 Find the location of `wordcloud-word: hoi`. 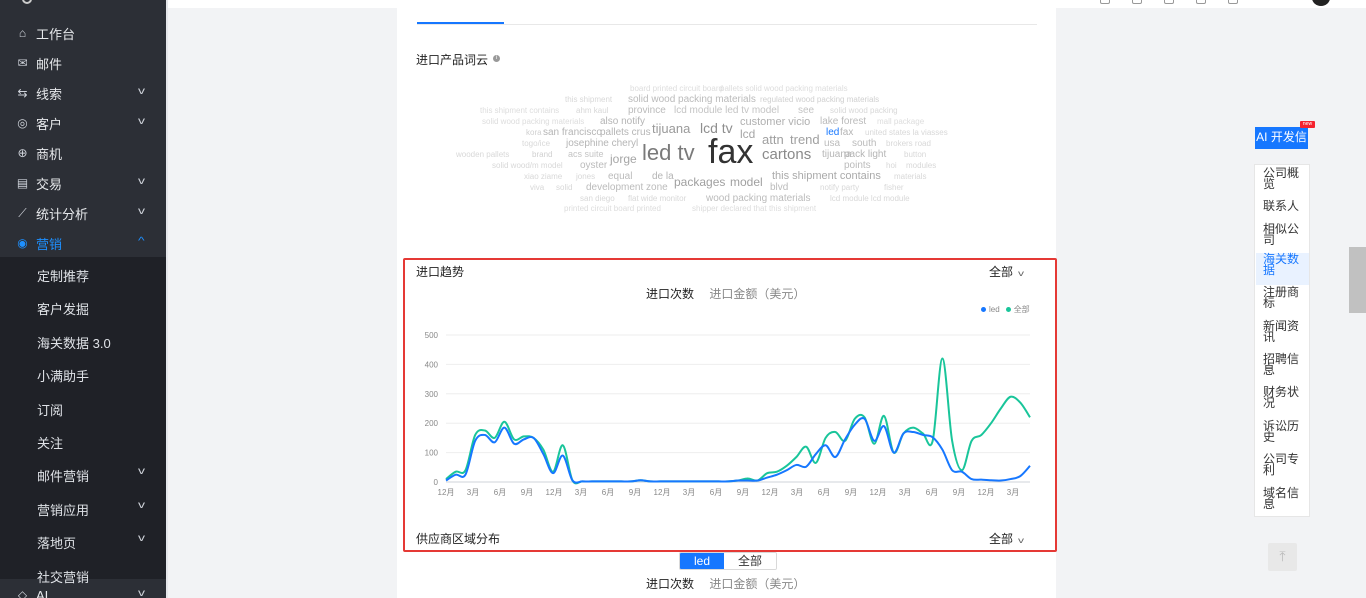

wordcloud-word: hoi is located at coordinates (891, 165).